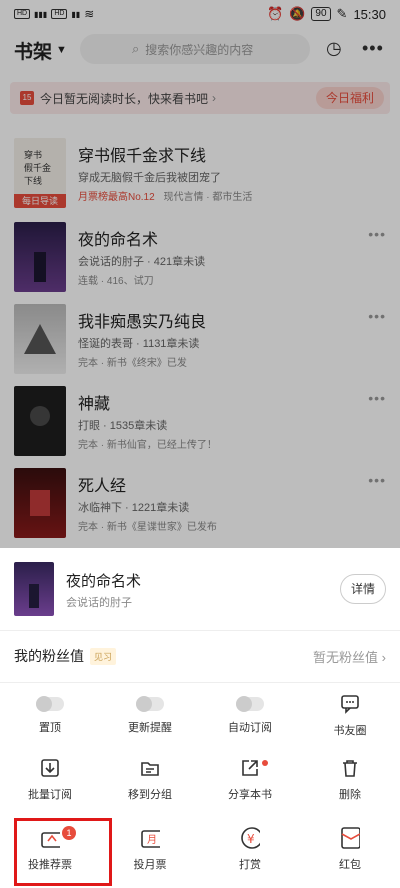 The height and width of the screenshot is (888, 400). What do you see at coordinates (50, 716) in the screenshot?
I see `pin-toggle: 置顶` at bounding box center [50, 716].